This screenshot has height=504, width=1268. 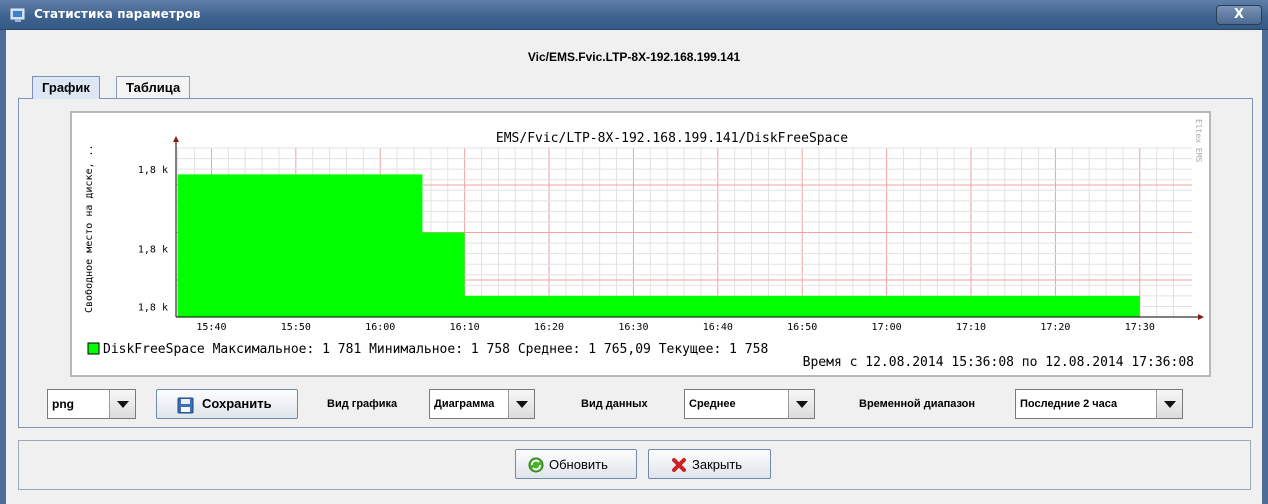 I want to click on app-icon, so click(x=17, y=15).